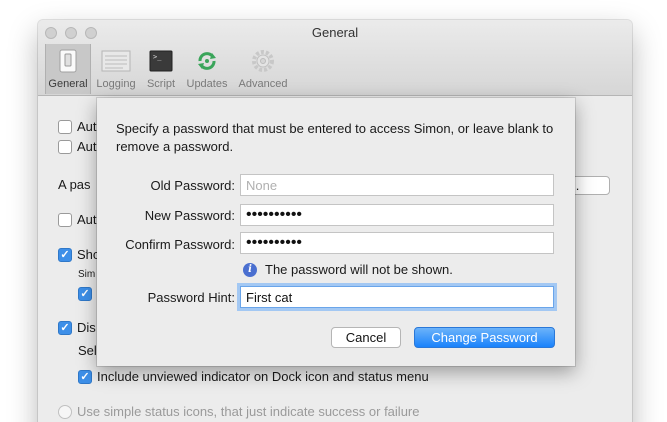 The image size is (667, 422). I want to click on toolbar-tab-general: General, so click(68, 69).